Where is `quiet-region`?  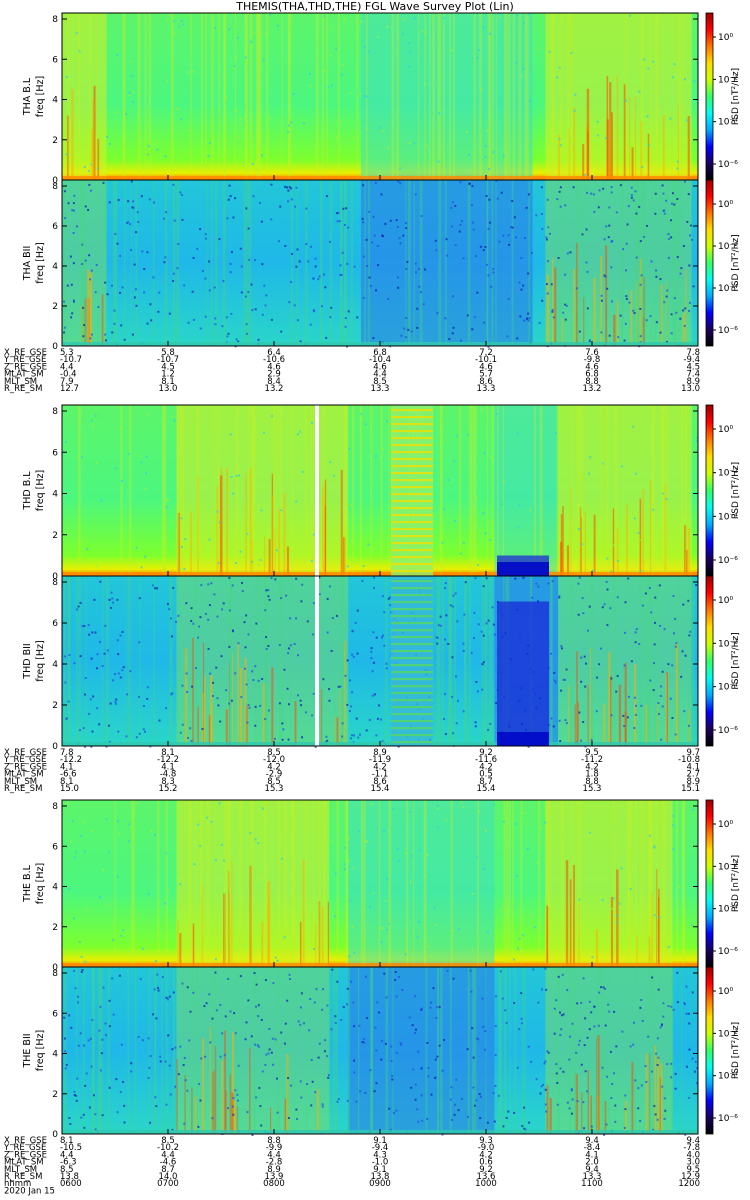
quiet-region is located at coordinates (446, 263).